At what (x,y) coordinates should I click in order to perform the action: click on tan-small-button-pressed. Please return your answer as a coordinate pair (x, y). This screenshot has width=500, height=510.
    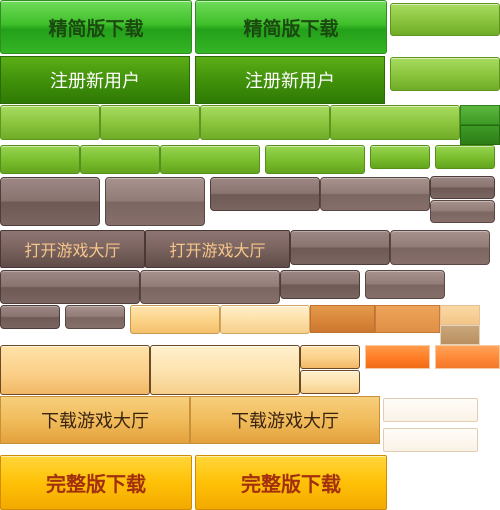
    Looking at the image, I should click on (460, 335).